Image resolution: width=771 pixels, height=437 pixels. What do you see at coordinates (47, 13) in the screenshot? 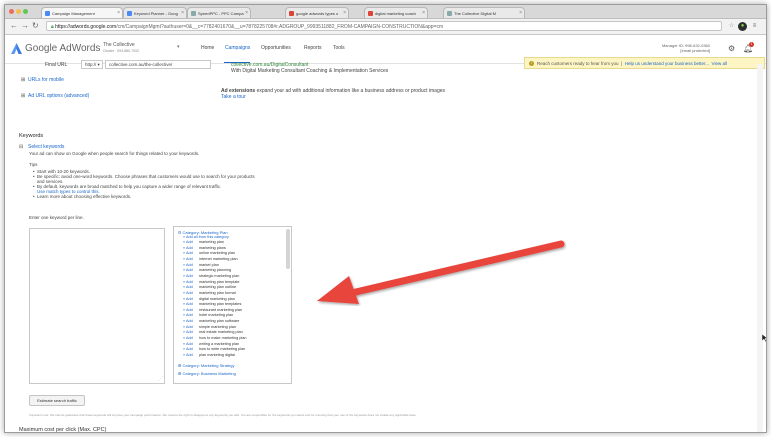
I see `adwords-favicon-icon` at bounding box center [47, 13].